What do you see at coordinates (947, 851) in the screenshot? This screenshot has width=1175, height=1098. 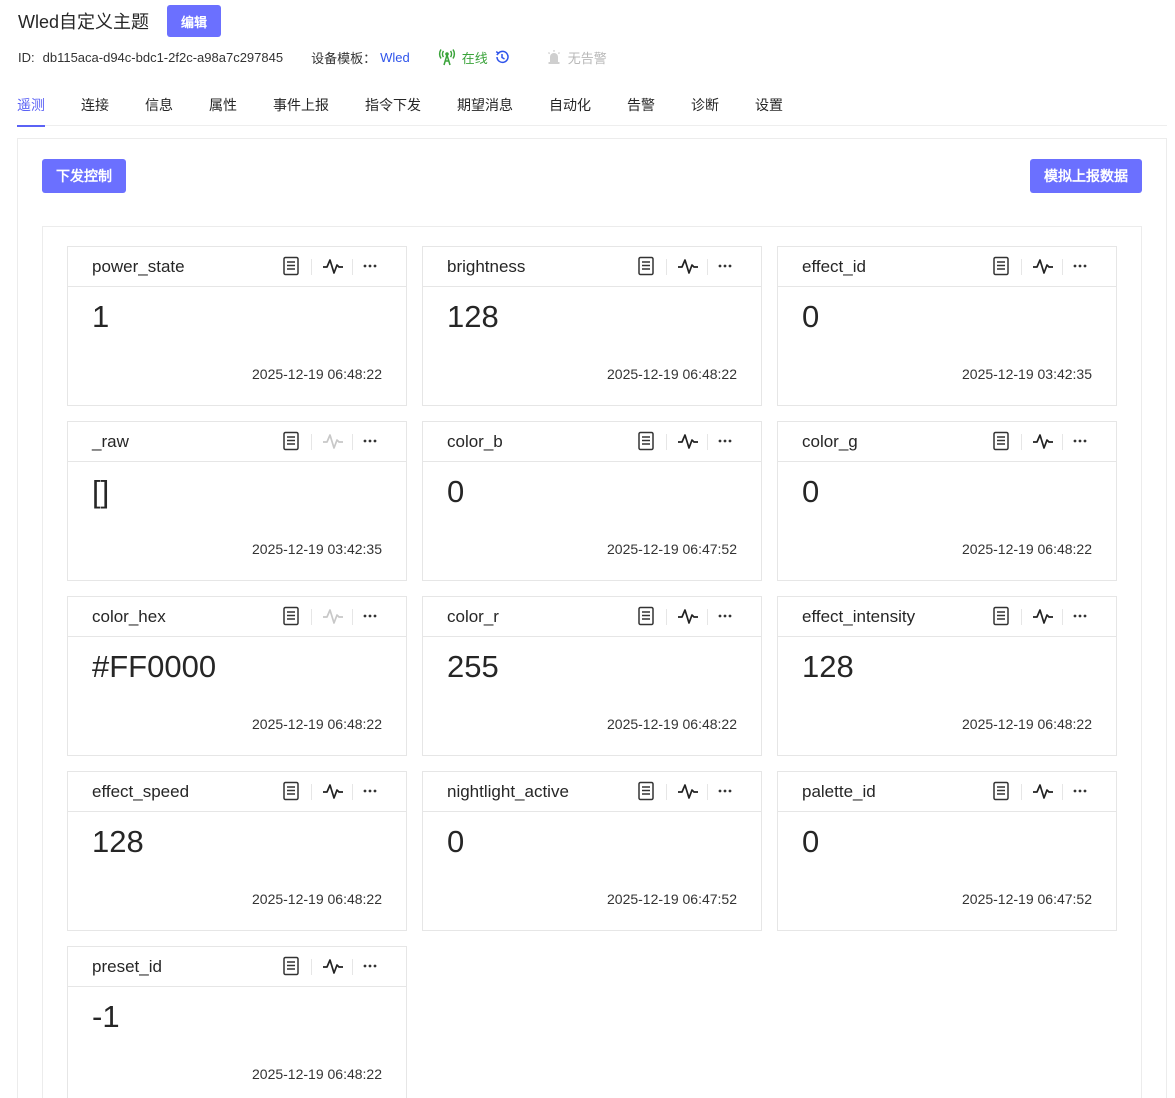 I see `telemetry-card-palette-id: palette_id 0 2025-12-19 06:47:52` at bounding box center [947, 851].